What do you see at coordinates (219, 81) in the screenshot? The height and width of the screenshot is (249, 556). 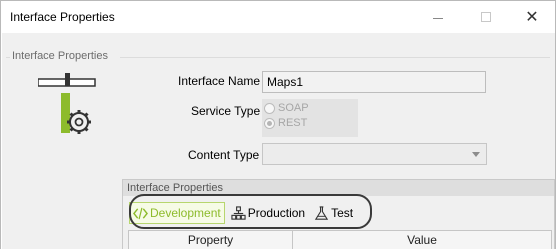 I see `interface-name-label: Interface Name` at bounding box center [219, 81].